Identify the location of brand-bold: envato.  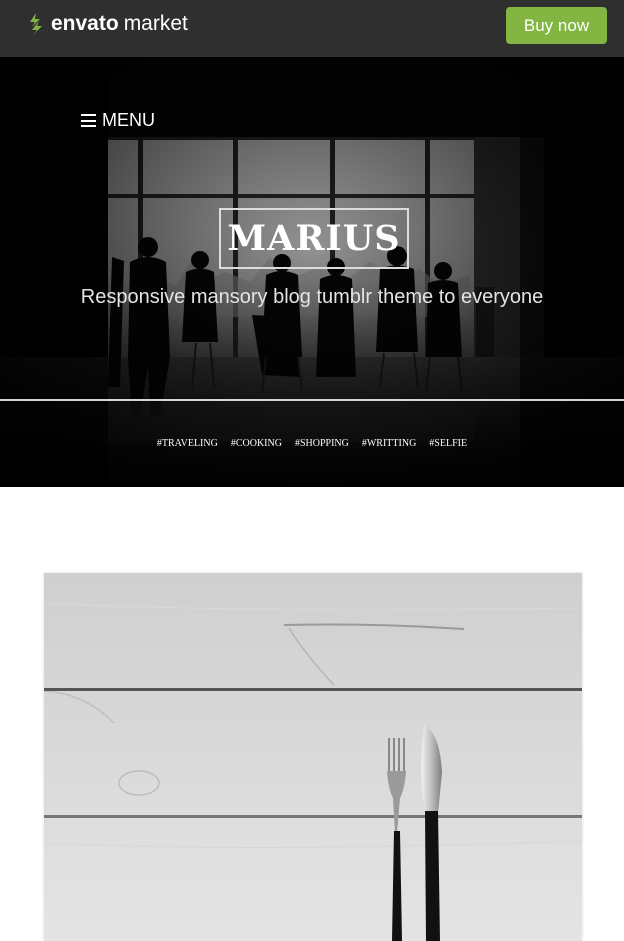
(85, 23).